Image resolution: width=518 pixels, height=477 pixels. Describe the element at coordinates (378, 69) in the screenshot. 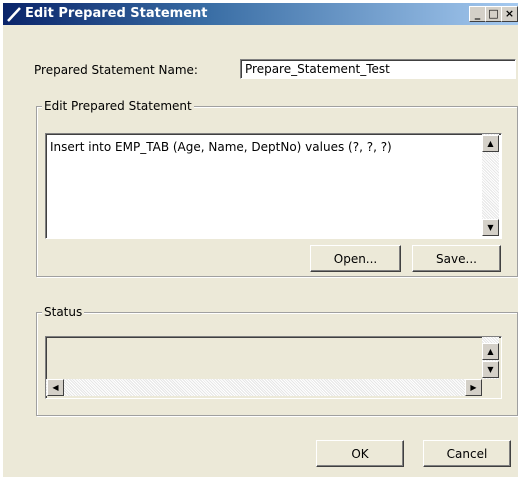

I see `statement-name-input: Prepare_Statement_Test` at that location.